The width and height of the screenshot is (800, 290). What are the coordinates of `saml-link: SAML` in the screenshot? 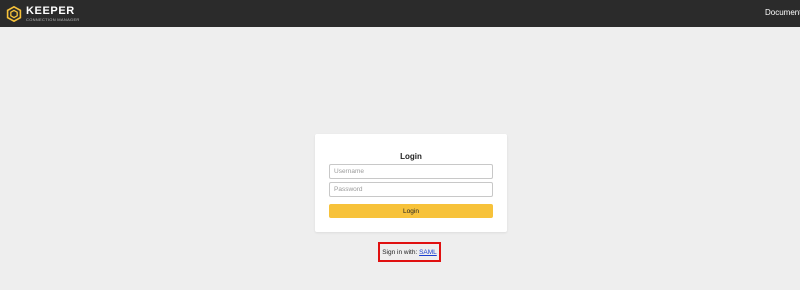 It's located at (428, 252).